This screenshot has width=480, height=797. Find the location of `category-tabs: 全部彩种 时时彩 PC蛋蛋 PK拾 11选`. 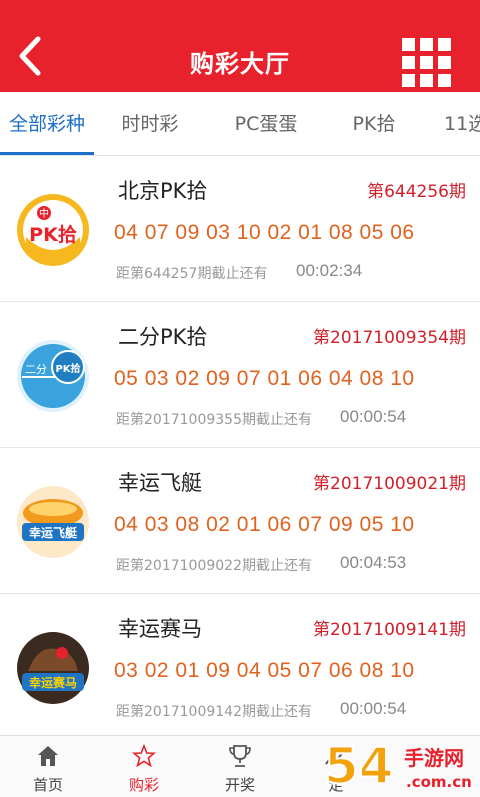

category-tabs: 全部彩种 时时彩 PC蛋蛋 PK拾 11选 is located at coordinates (240, 124).